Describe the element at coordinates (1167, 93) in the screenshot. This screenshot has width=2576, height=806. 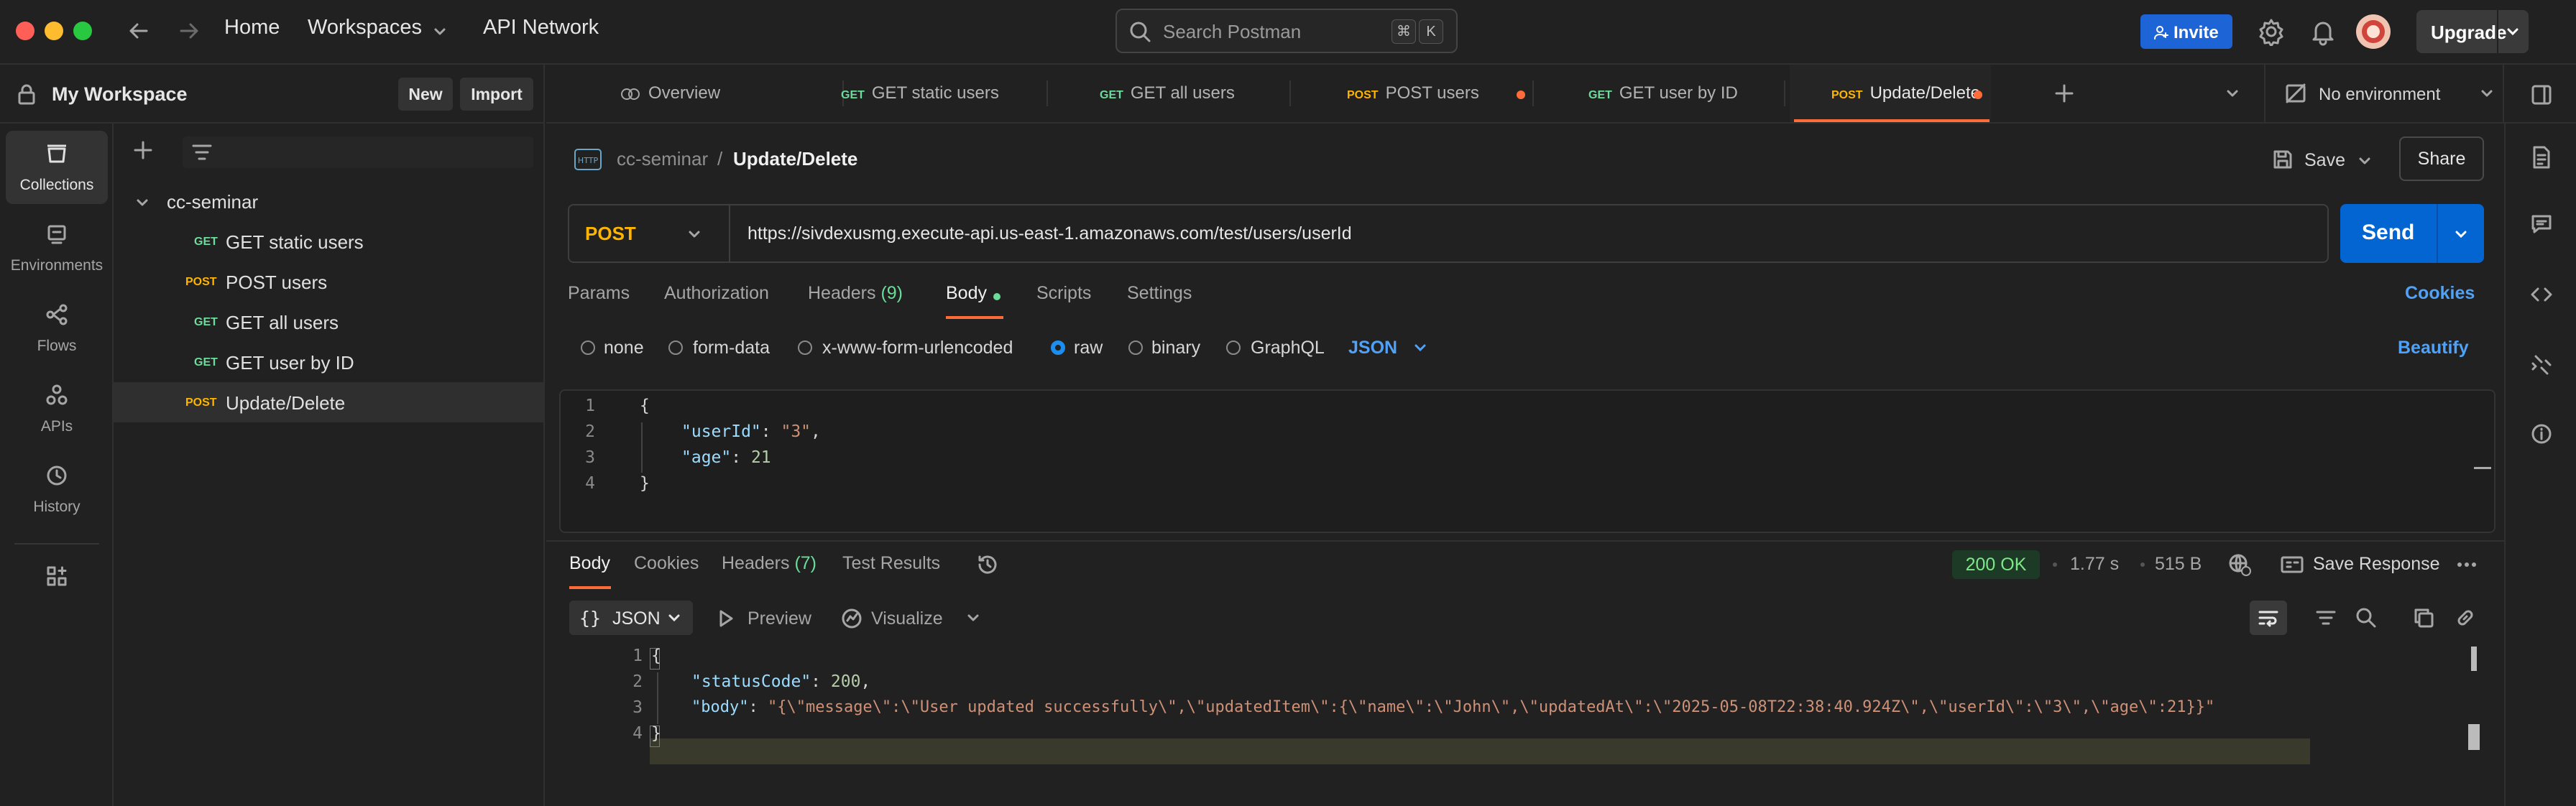
I see `tab-get-all-users: GET GET all users` at that location.